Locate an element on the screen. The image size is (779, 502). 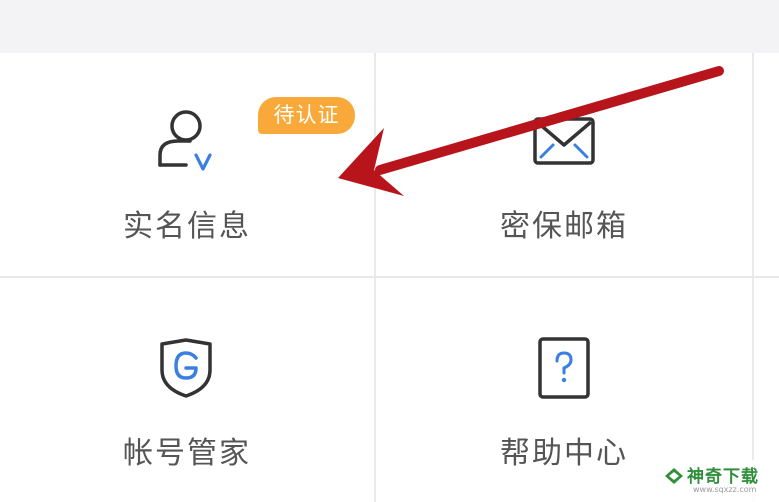
mail-icon is located at coordinates (564, 141).